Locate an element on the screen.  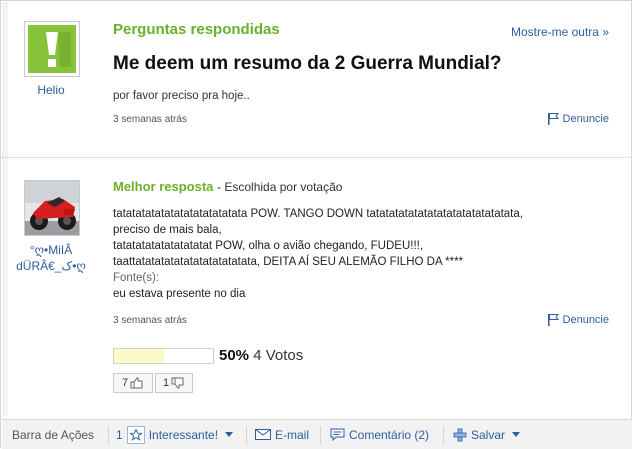
thumbs-up-count: 7 is located at coordinates (125, 383).